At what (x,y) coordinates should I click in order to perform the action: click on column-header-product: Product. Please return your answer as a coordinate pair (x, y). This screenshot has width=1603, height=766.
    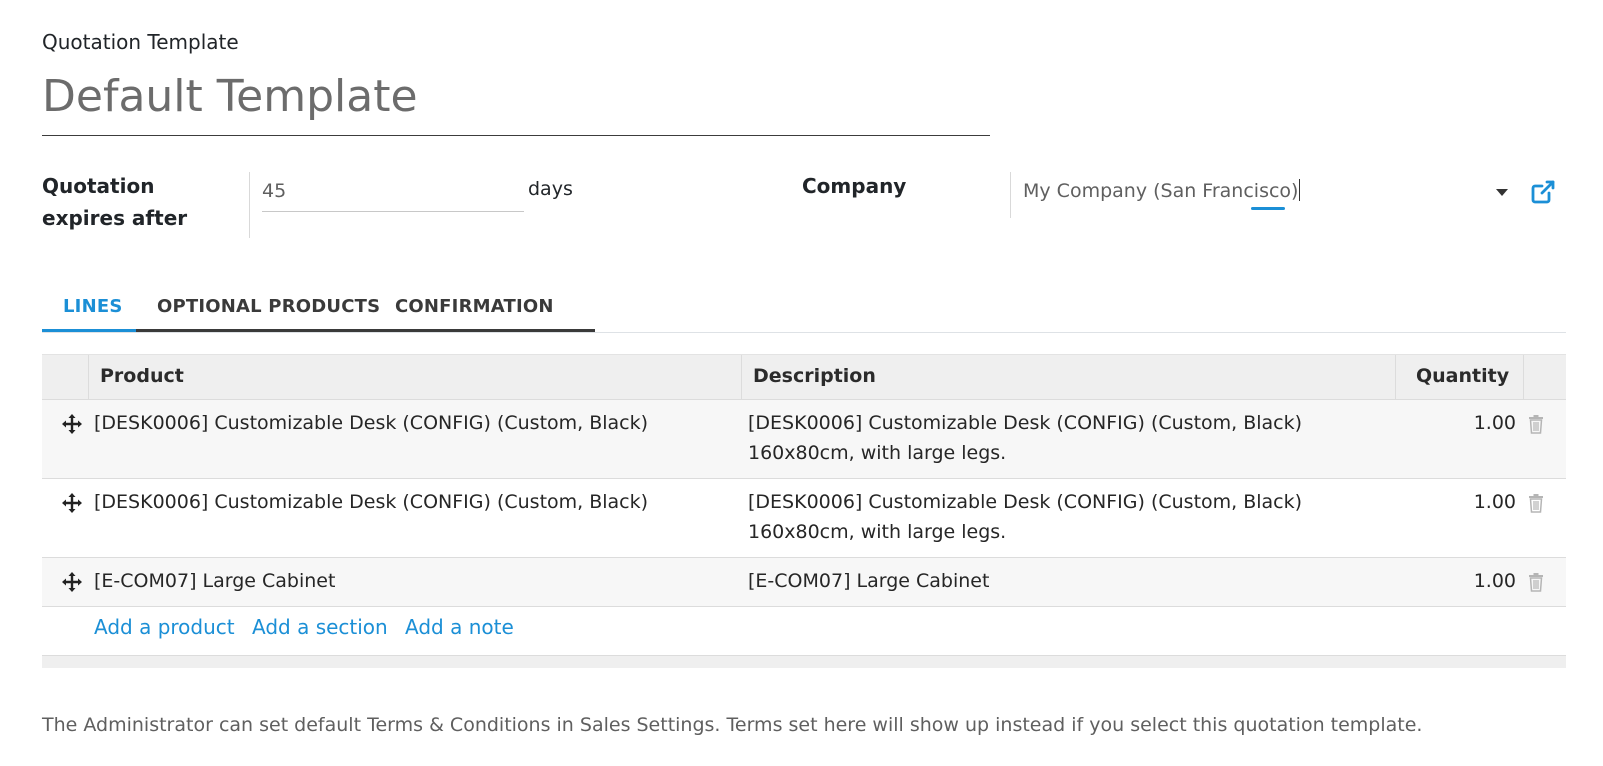
    Looking at the image, I should click on (136, 377).